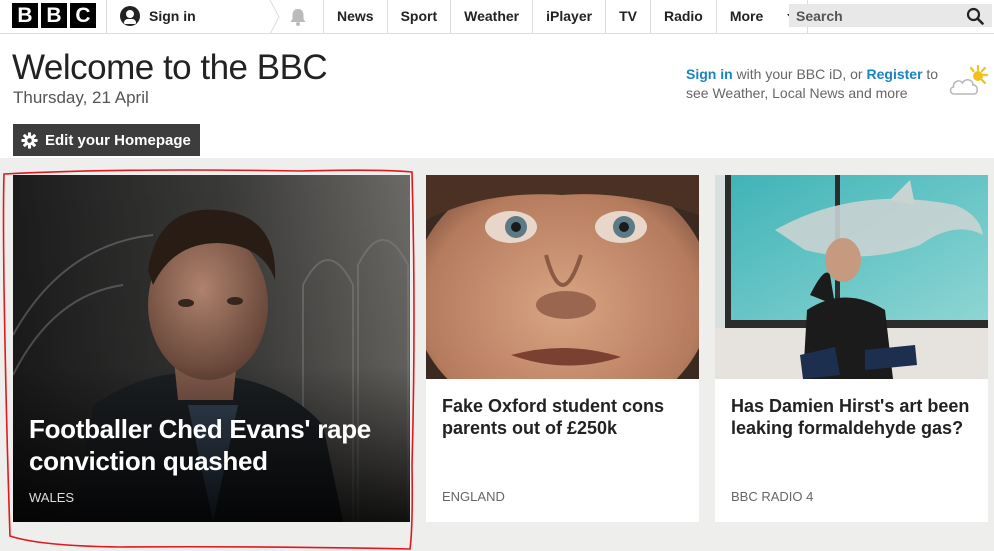 Image resolution: width=994 pixels, height=551 pixels. I want to click on weather-cloud-sun-icon, so click(969, 79).